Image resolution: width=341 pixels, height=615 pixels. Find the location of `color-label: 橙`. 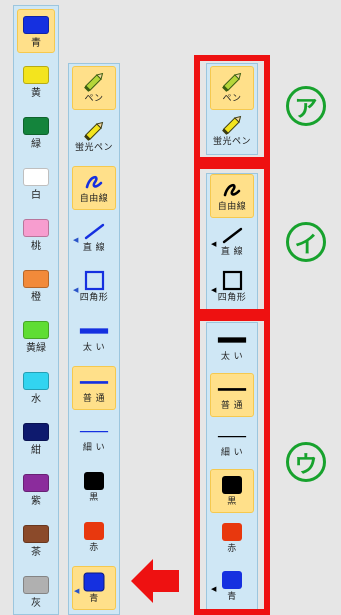

color-label: 橙 is located at coordinates (36, 297).